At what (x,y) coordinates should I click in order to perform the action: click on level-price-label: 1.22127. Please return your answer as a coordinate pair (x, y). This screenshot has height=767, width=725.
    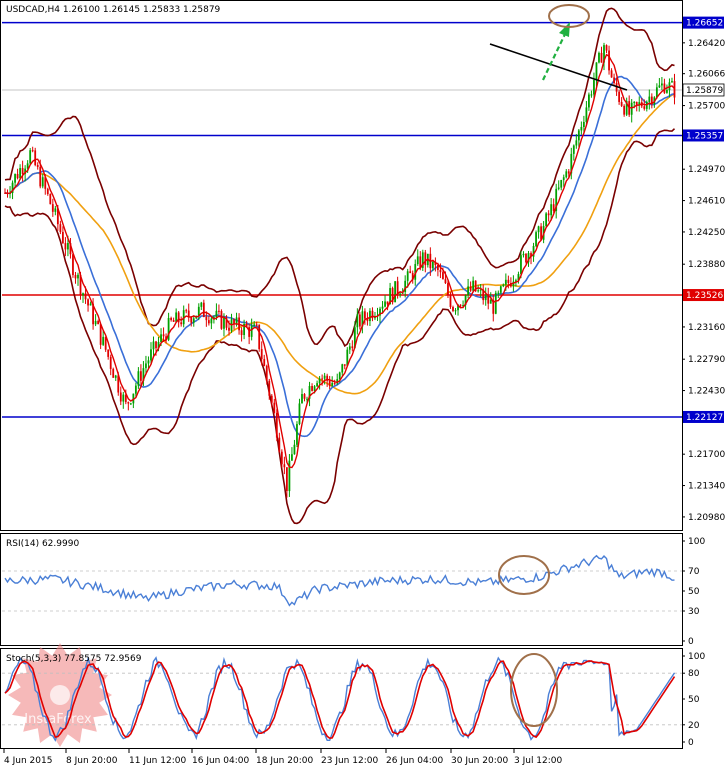
    Looking at the image, I should click on (704, 418).